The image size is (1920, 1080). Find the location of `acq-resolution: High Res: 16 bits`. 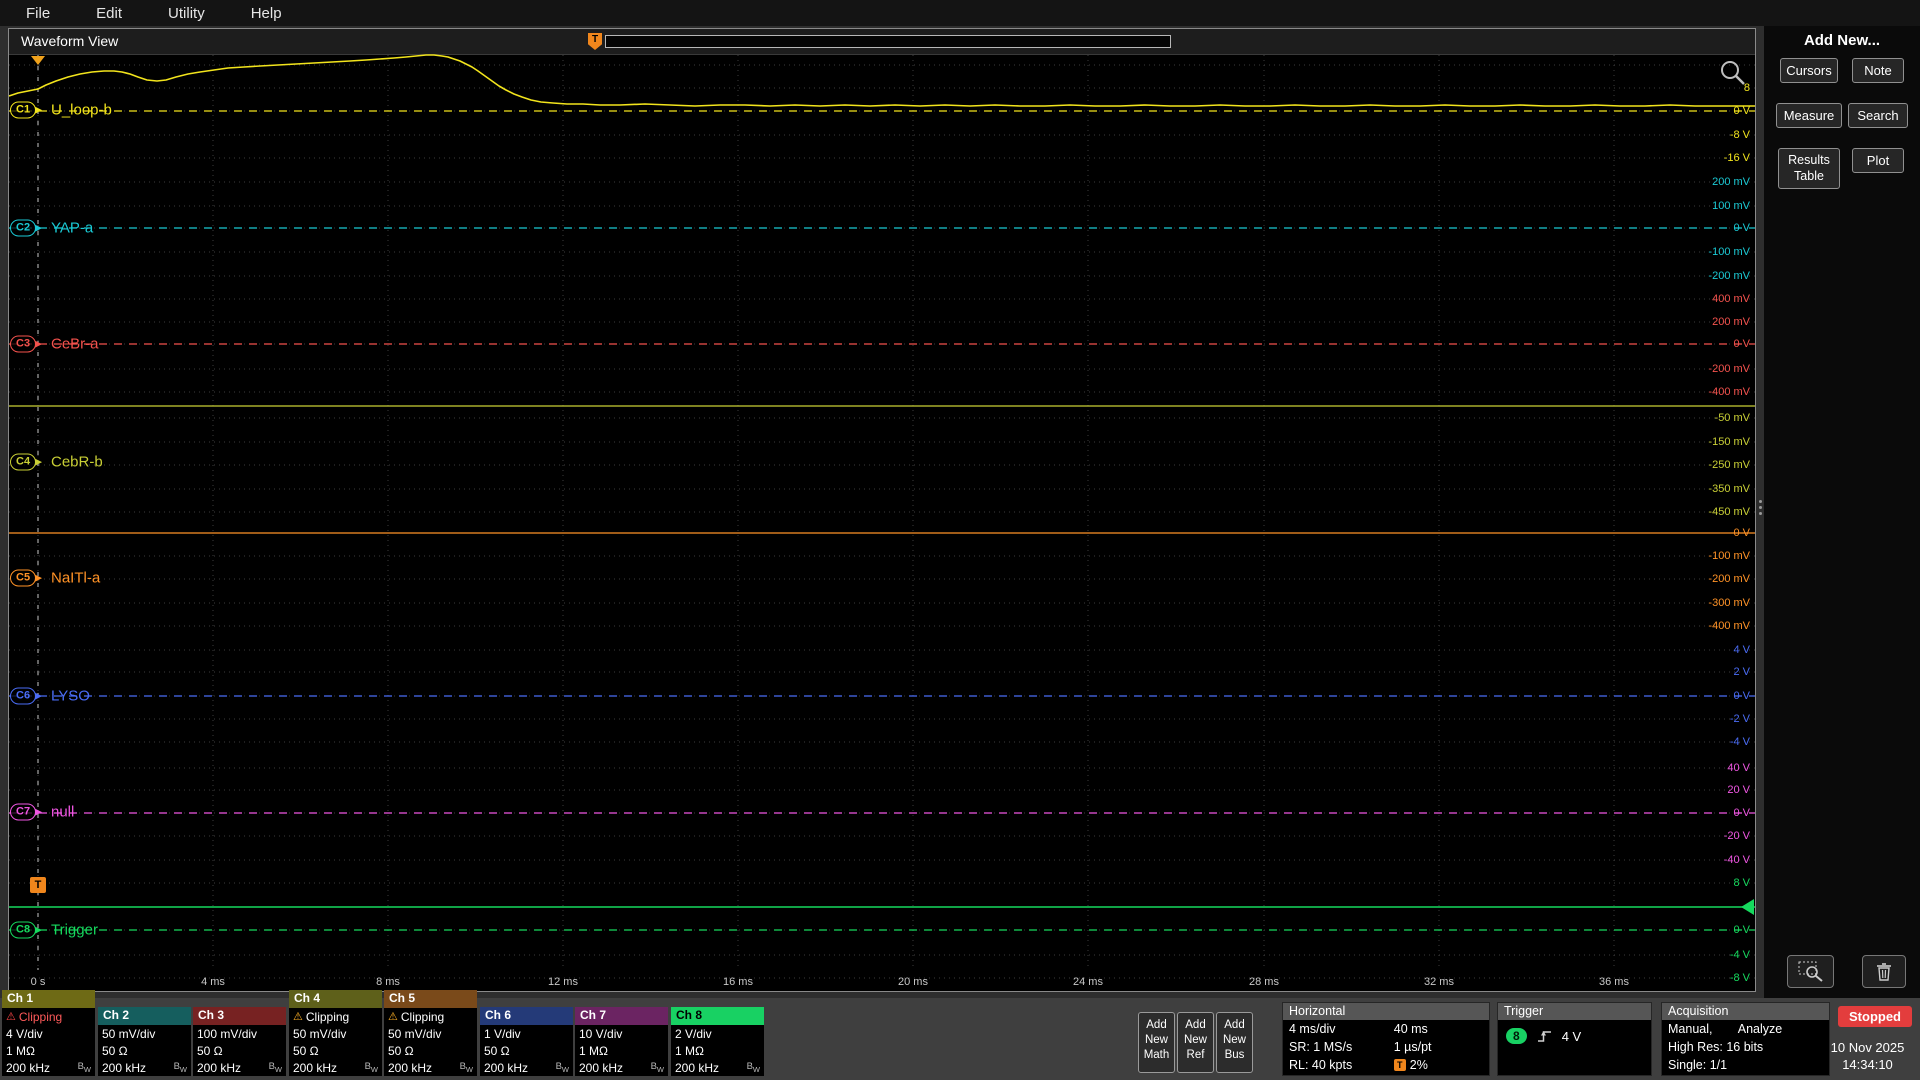

acq-resolution: High Res: 16 bits is located at coordinates (1716, 1047).